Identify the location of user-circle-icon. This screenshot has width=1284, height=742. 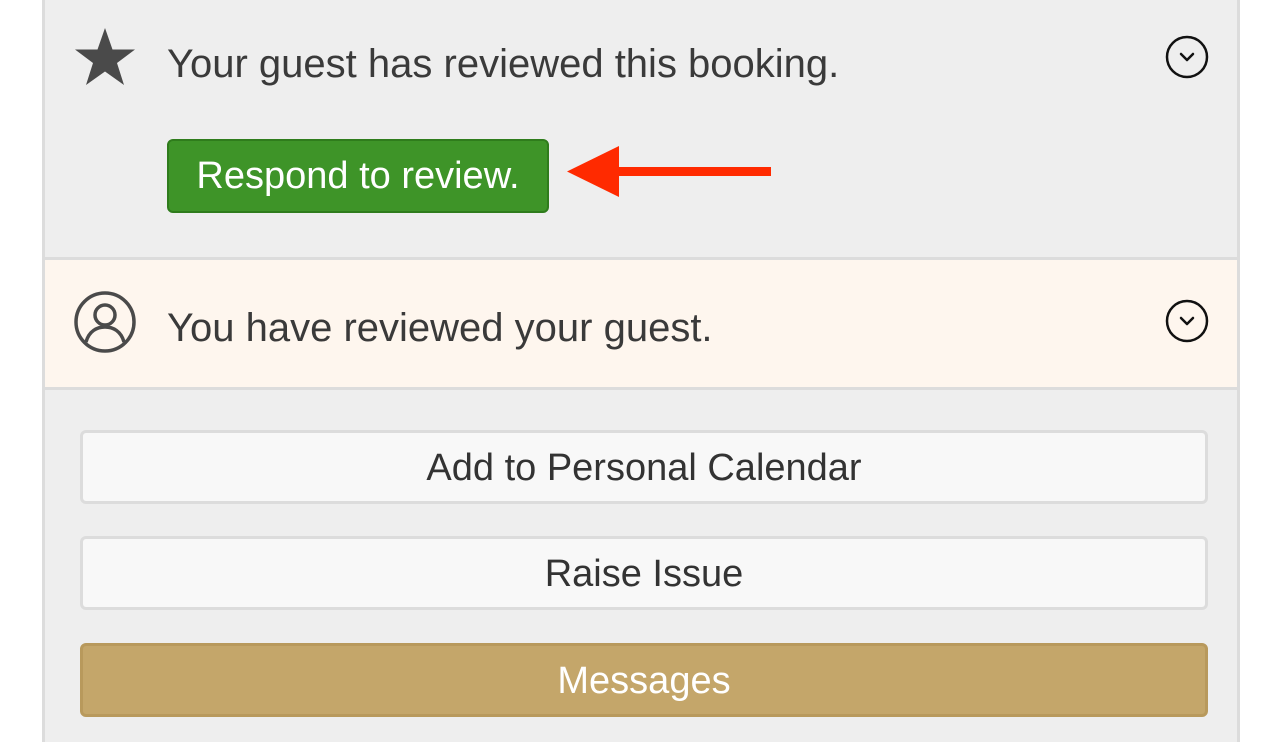
(105, 322).